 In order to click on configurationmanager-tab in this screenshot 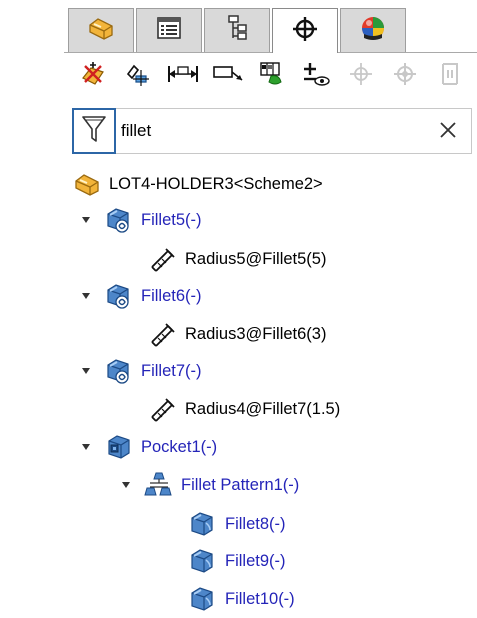, I will do `click(237, 30)`.